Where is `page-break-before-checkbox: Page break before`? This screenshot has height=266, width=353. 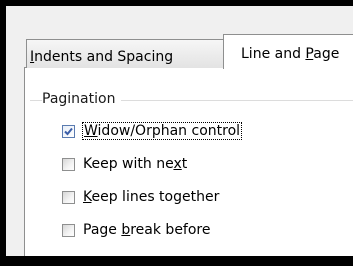 page-break-before-checkbox: Page break before is located at coordinates (136, 230).